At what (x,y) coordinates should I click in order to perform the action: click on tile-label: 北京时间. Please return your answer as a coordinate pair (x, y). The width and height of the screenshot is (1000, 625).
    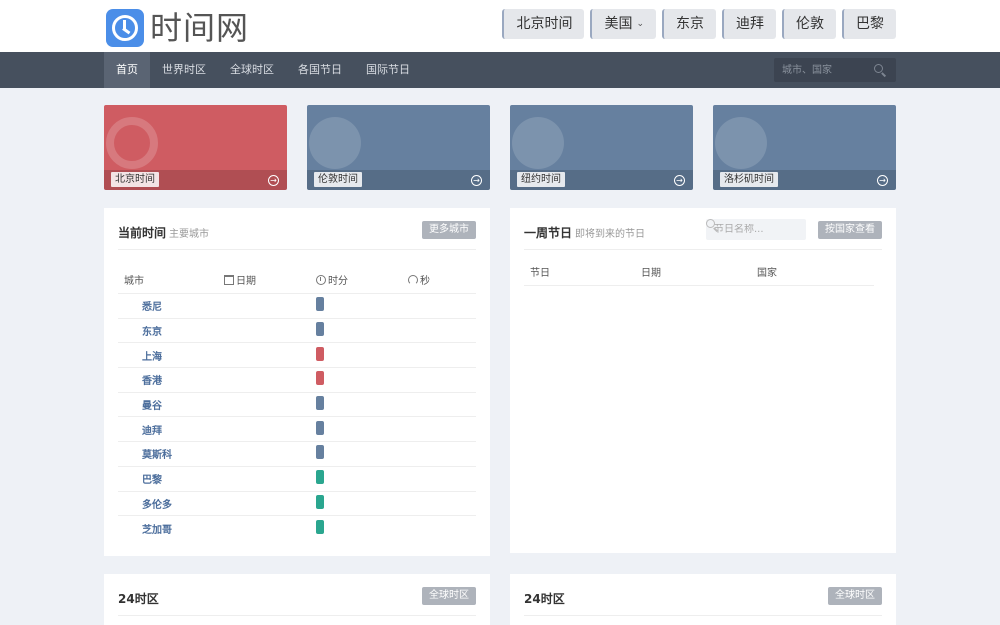
    Looking at the image, I should click on (135, 179).